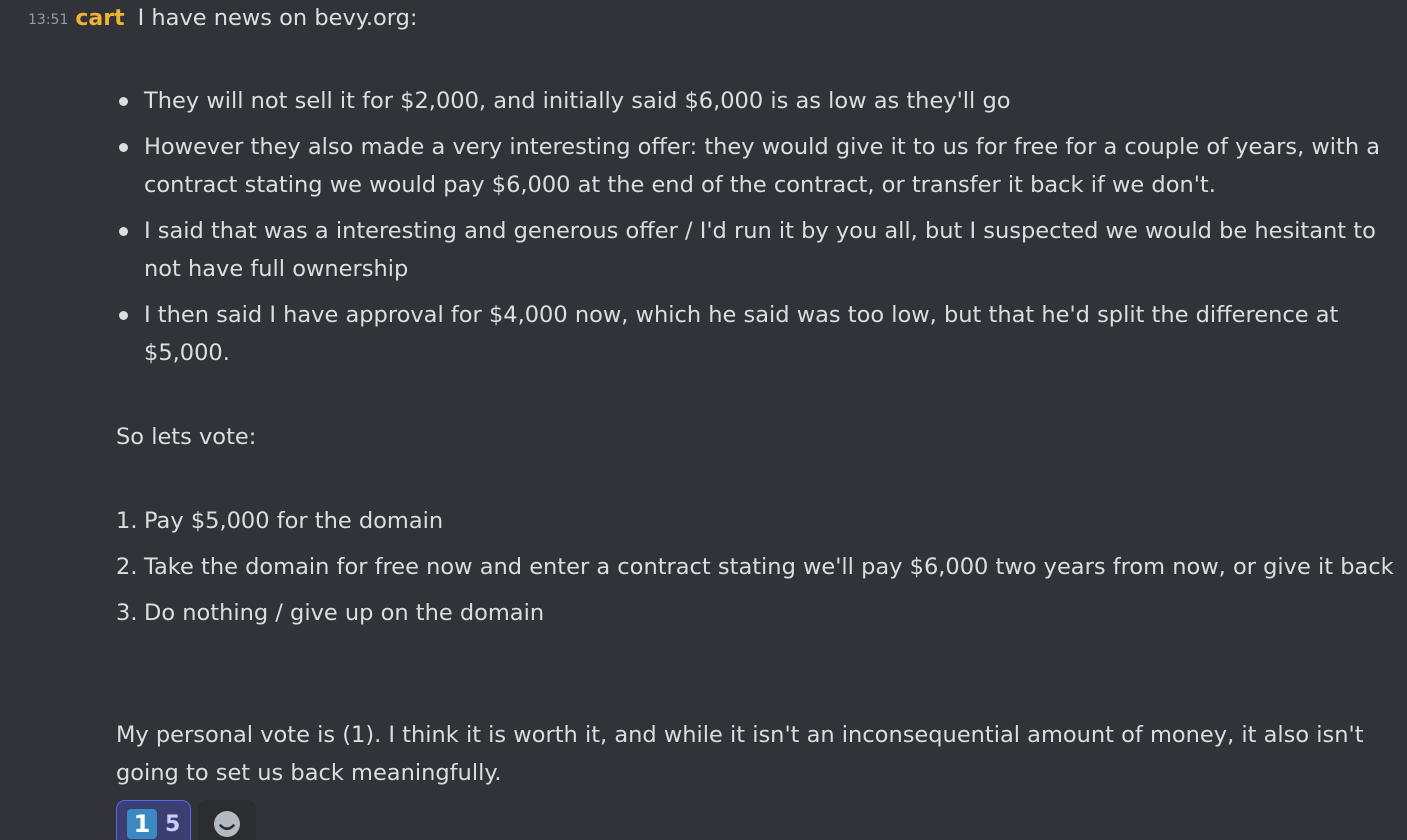 The image size is (1407, 840). Describe the element at coordinates (277, 18) in the screenshot. I see `message-first-line: I have news on bevy.org:` at that location.